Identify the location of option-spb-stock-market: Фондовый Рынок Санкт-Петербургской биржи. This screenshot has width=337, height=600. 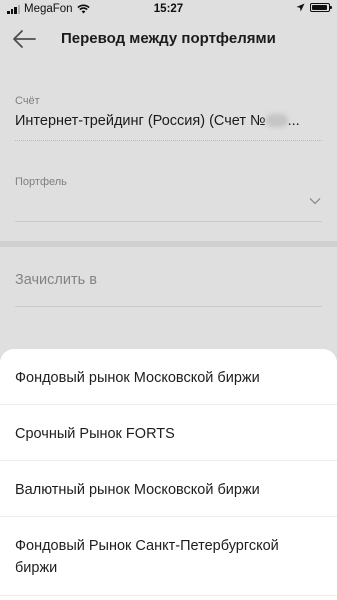
(168, 557).